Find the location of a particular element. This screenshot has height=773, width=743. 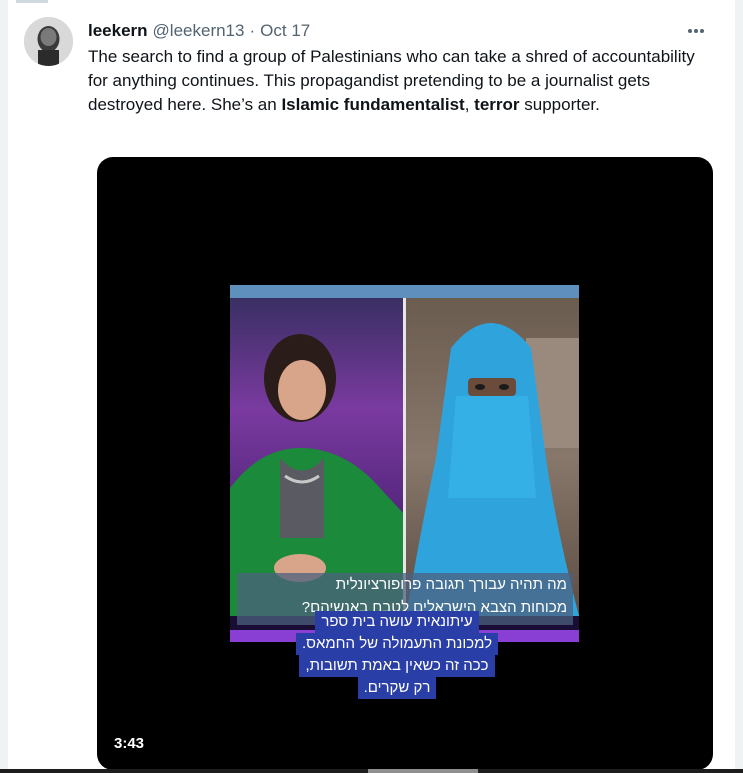

more-options-button is located at coordinates (696, 31).